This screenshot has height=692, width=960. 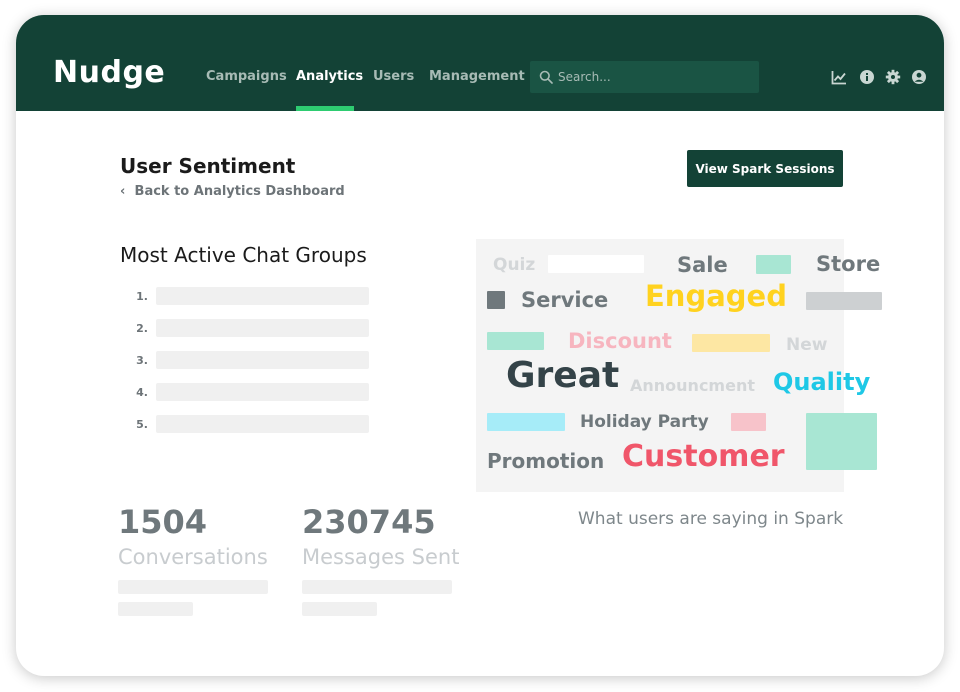 I want to click on conversations-count: 1504, so click(x=163, y=522).